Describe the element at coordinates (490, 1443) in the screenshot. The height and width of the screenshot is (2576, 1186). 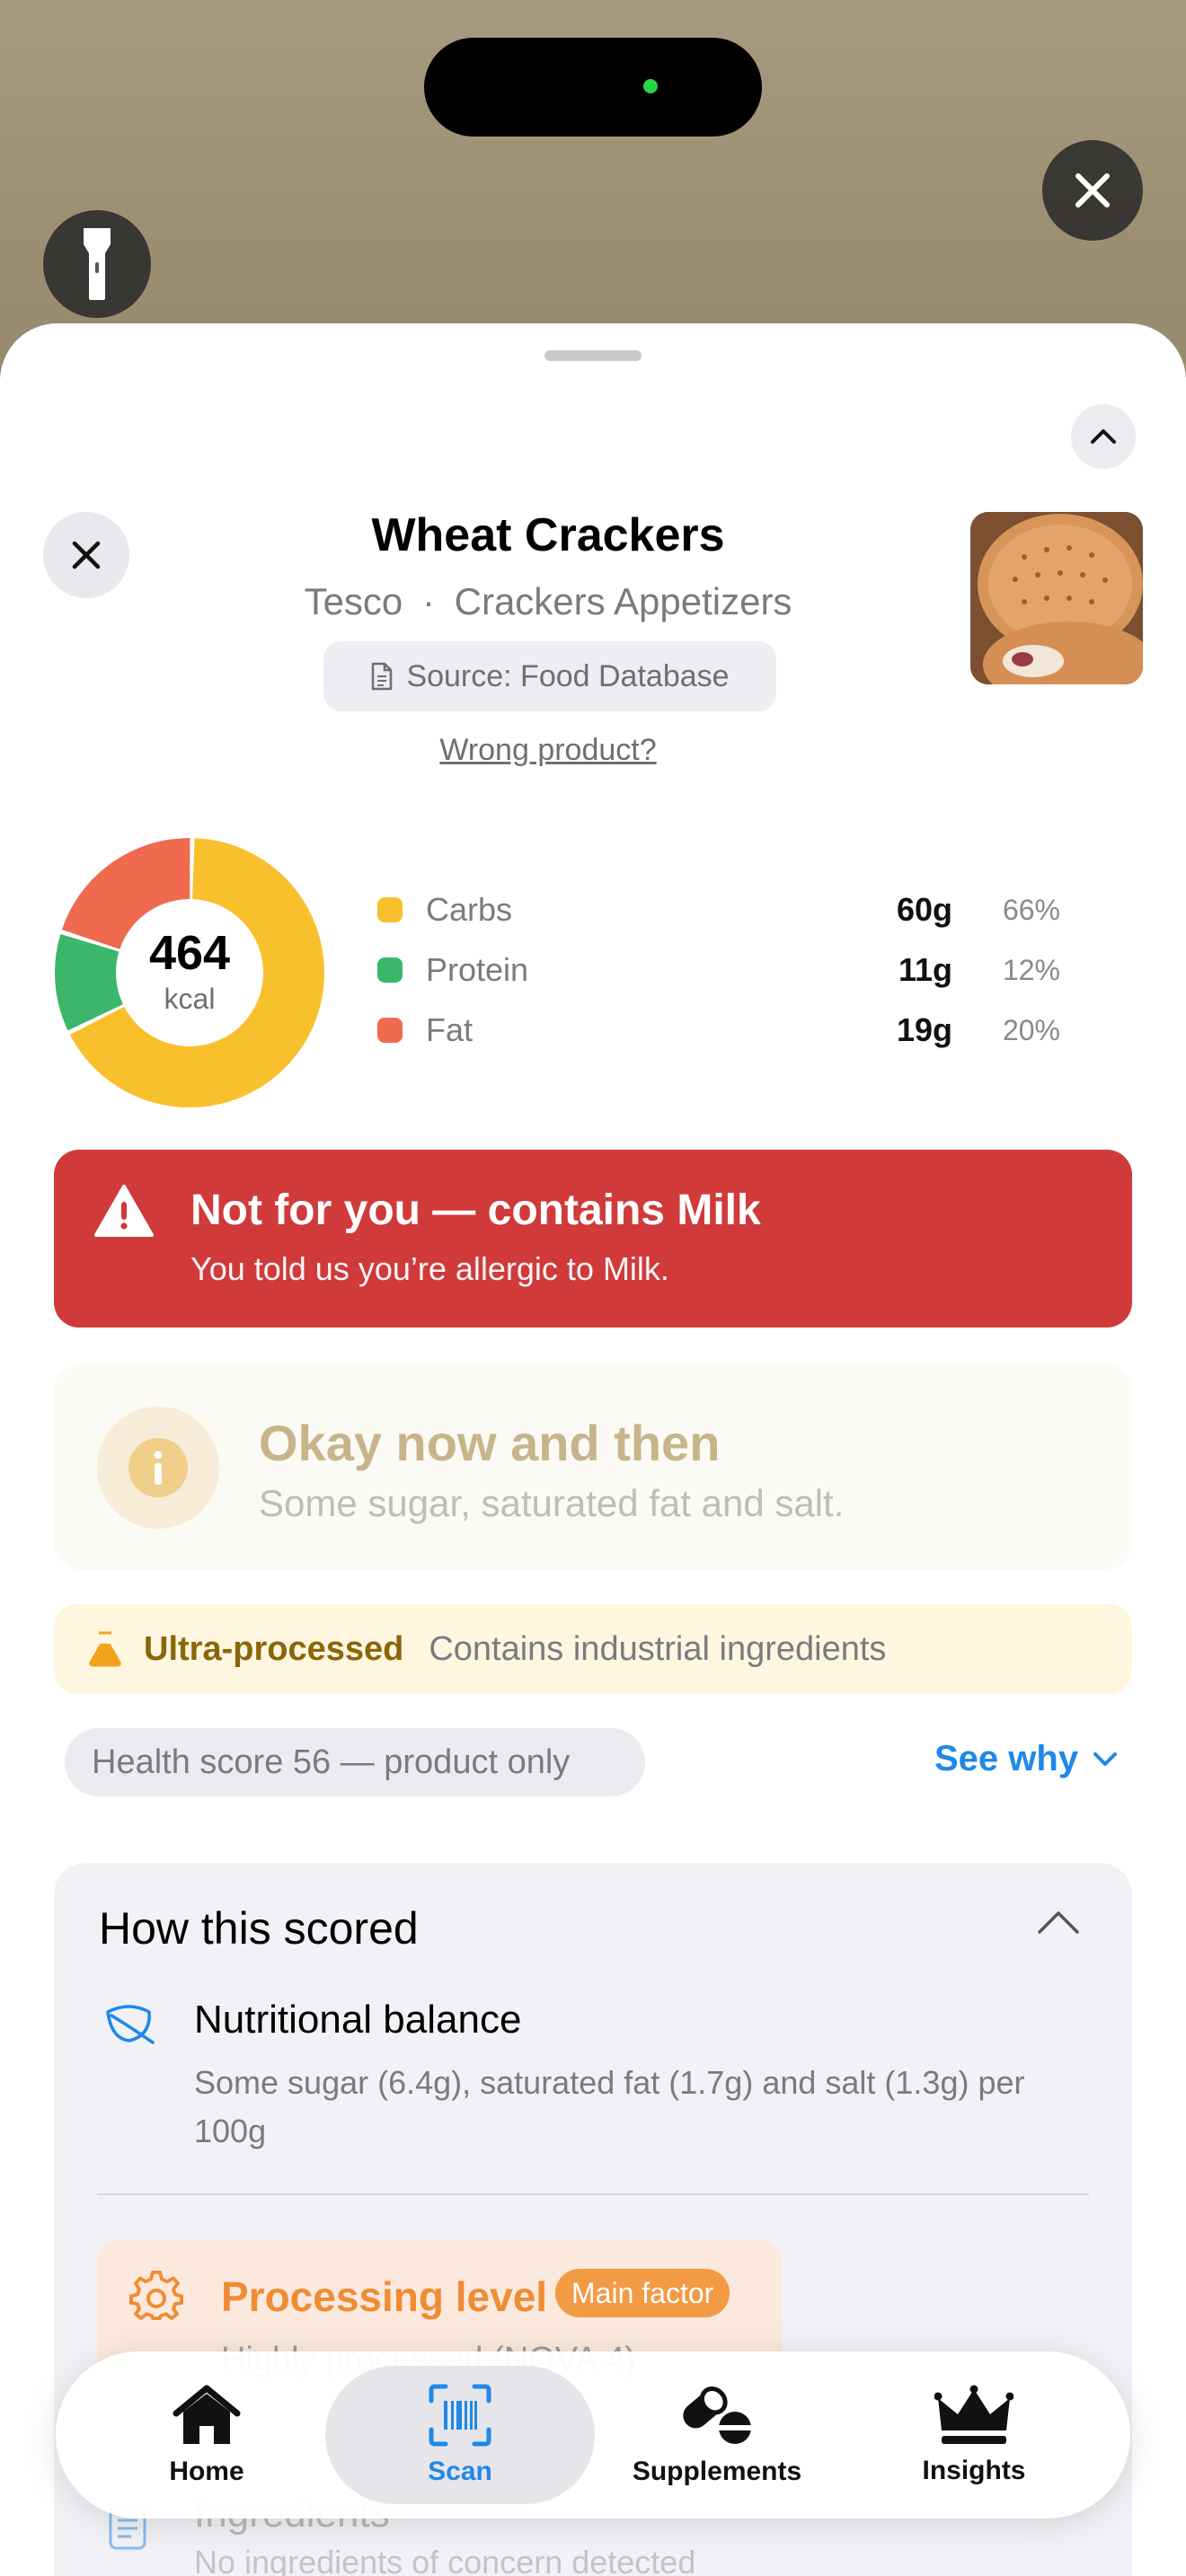
I see `verdict-title: Okay now and then` at that location.